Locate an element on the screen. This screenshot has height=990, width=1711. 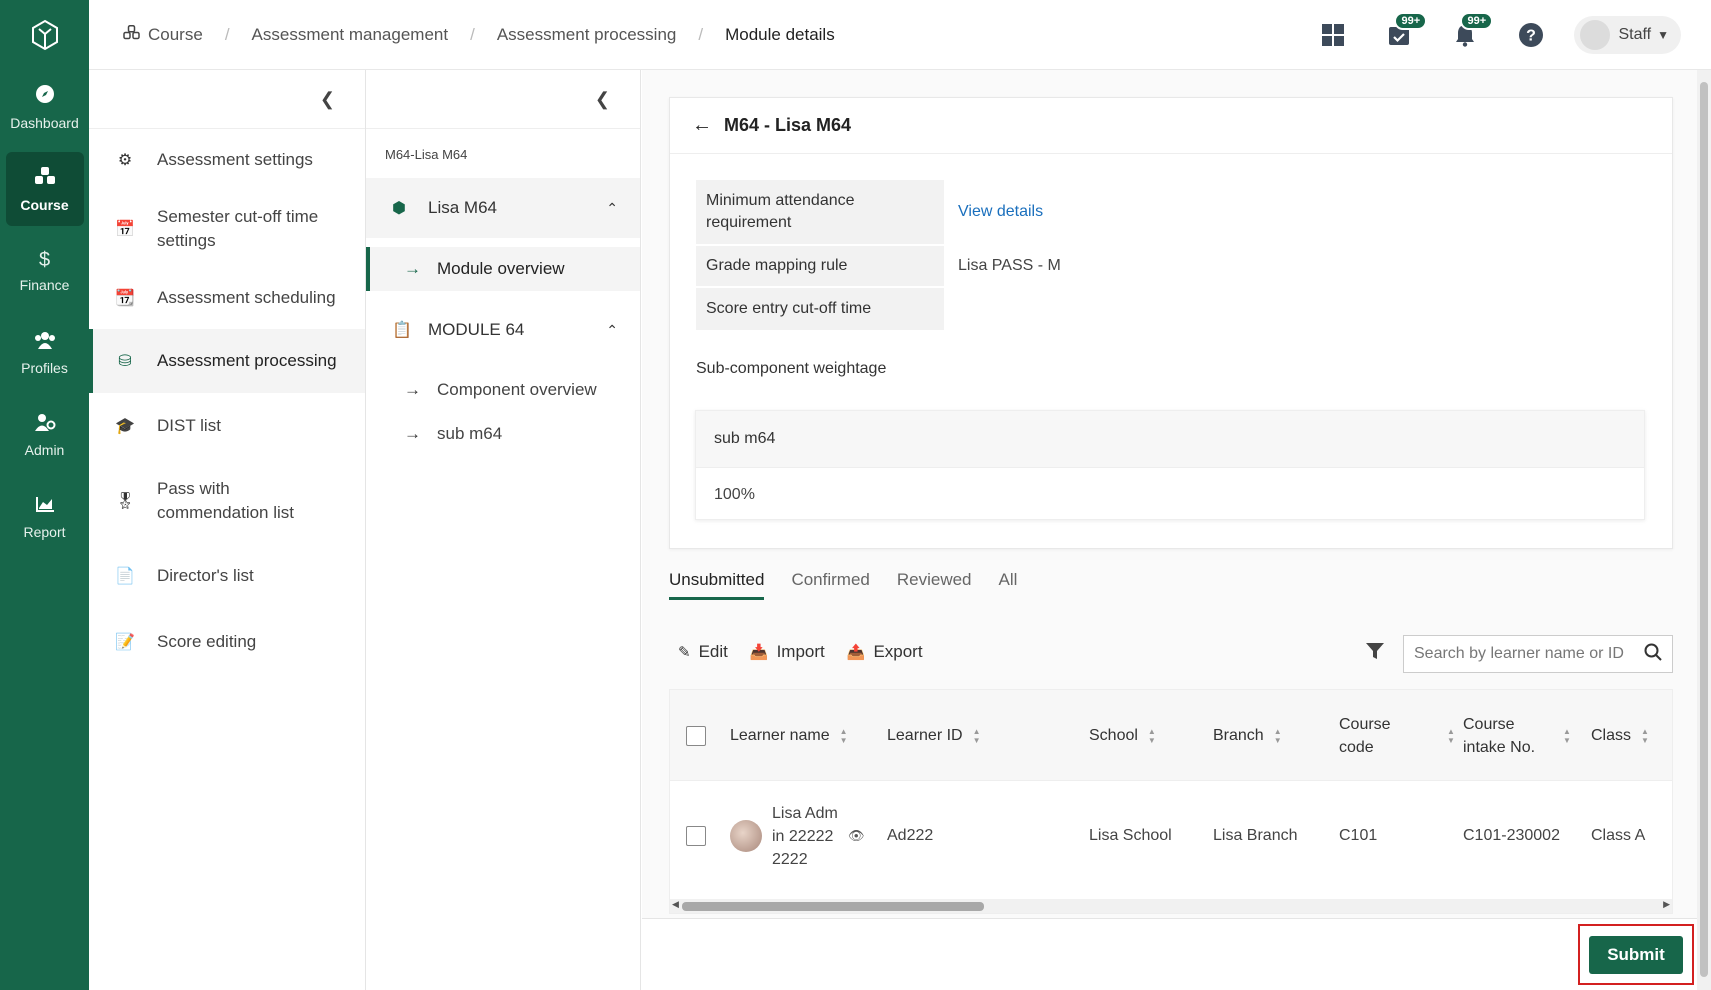
column-label: School is located at coordinates (1113, 735).